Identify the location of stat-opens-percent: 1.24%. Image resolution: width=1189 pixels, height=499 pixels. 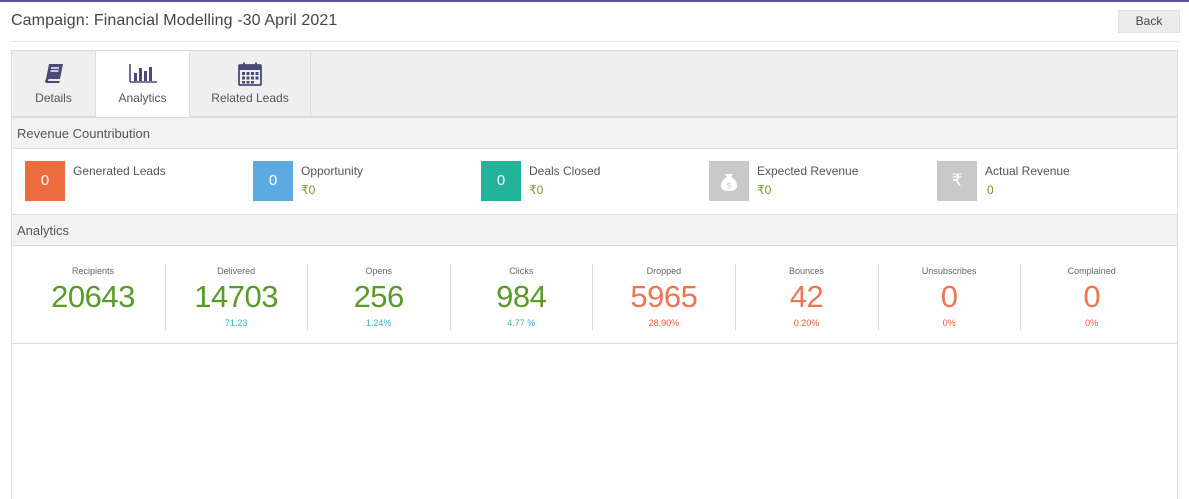
(378, 323).